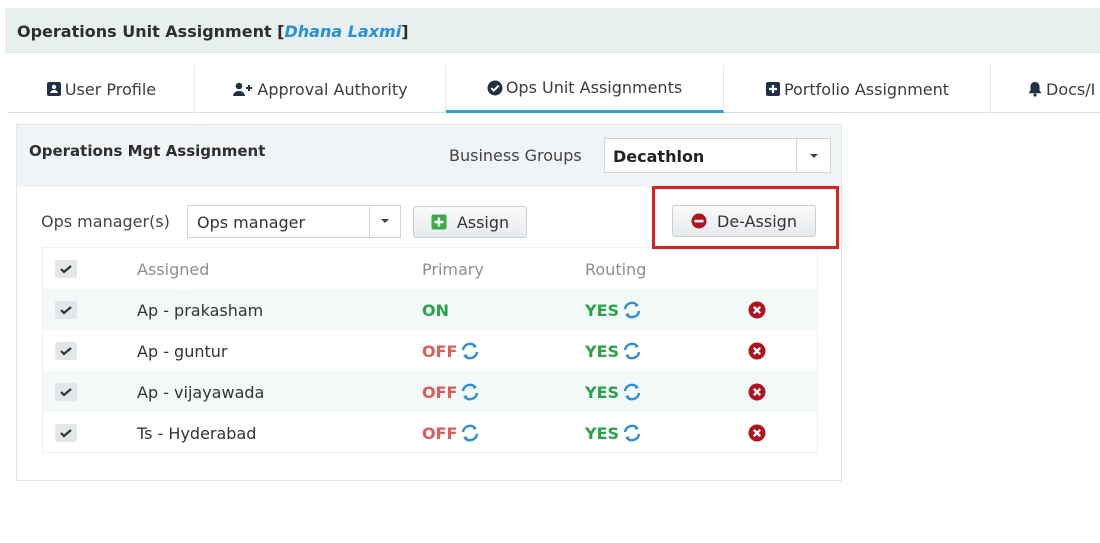 The width and height of the screenshot is (1100, 543). Describe the element at coordinates (453, 269) in the screenshot. I see `header-primary: Primary` at that location.